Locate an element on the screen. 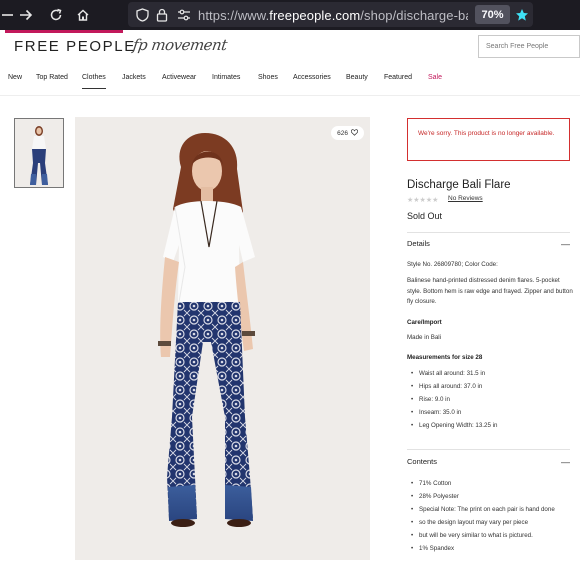  measurement-item: Waist all around: 31.5 in is located at coordinates (493, 373).